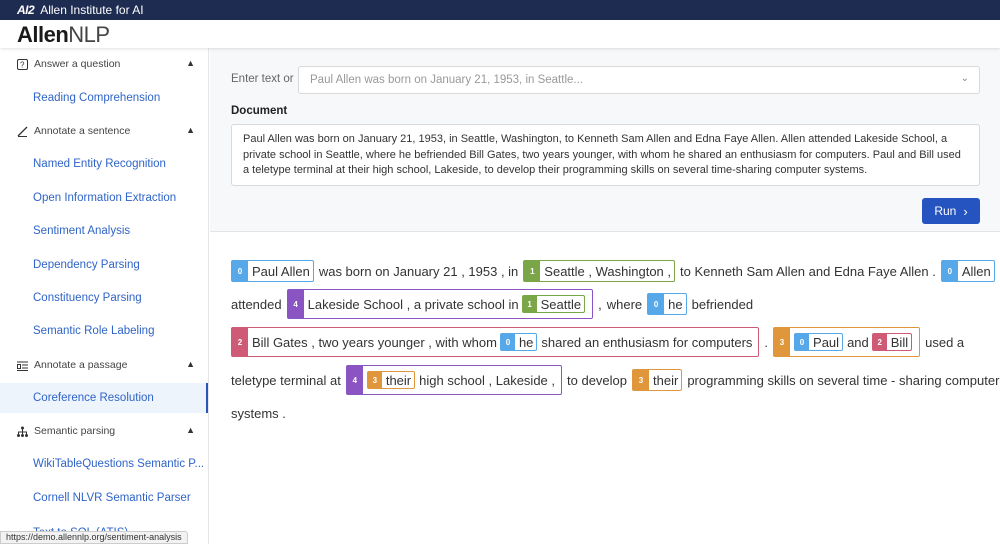  What do you see at coordinates (272, 271) in the screenshot?
I see `cluster-0-mention: 0 Paul Allen` at bounding box center [272, 271].